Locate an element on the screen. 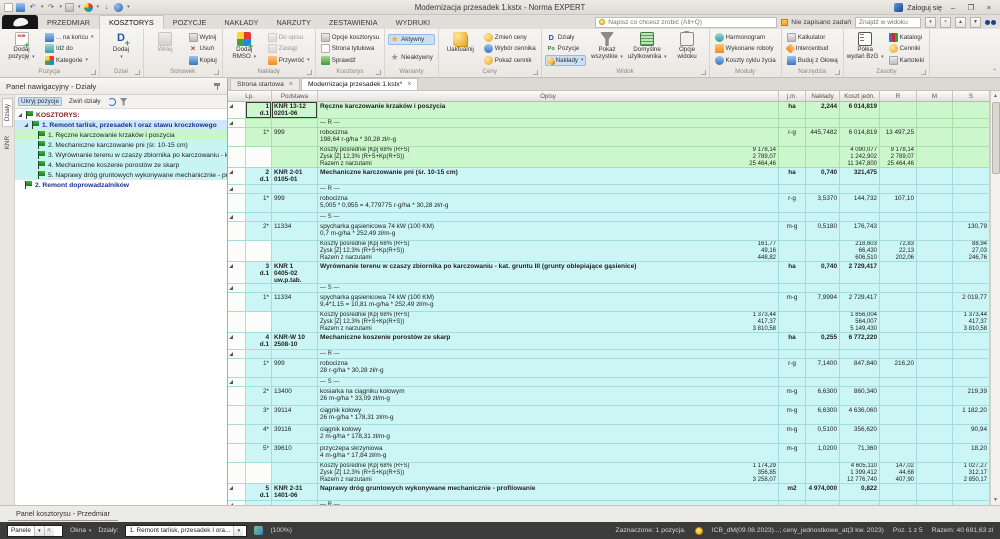 The height and width of the screenshot is (539, 1000). find-previous-icon: ▲ is located at coordinates (960, 22).